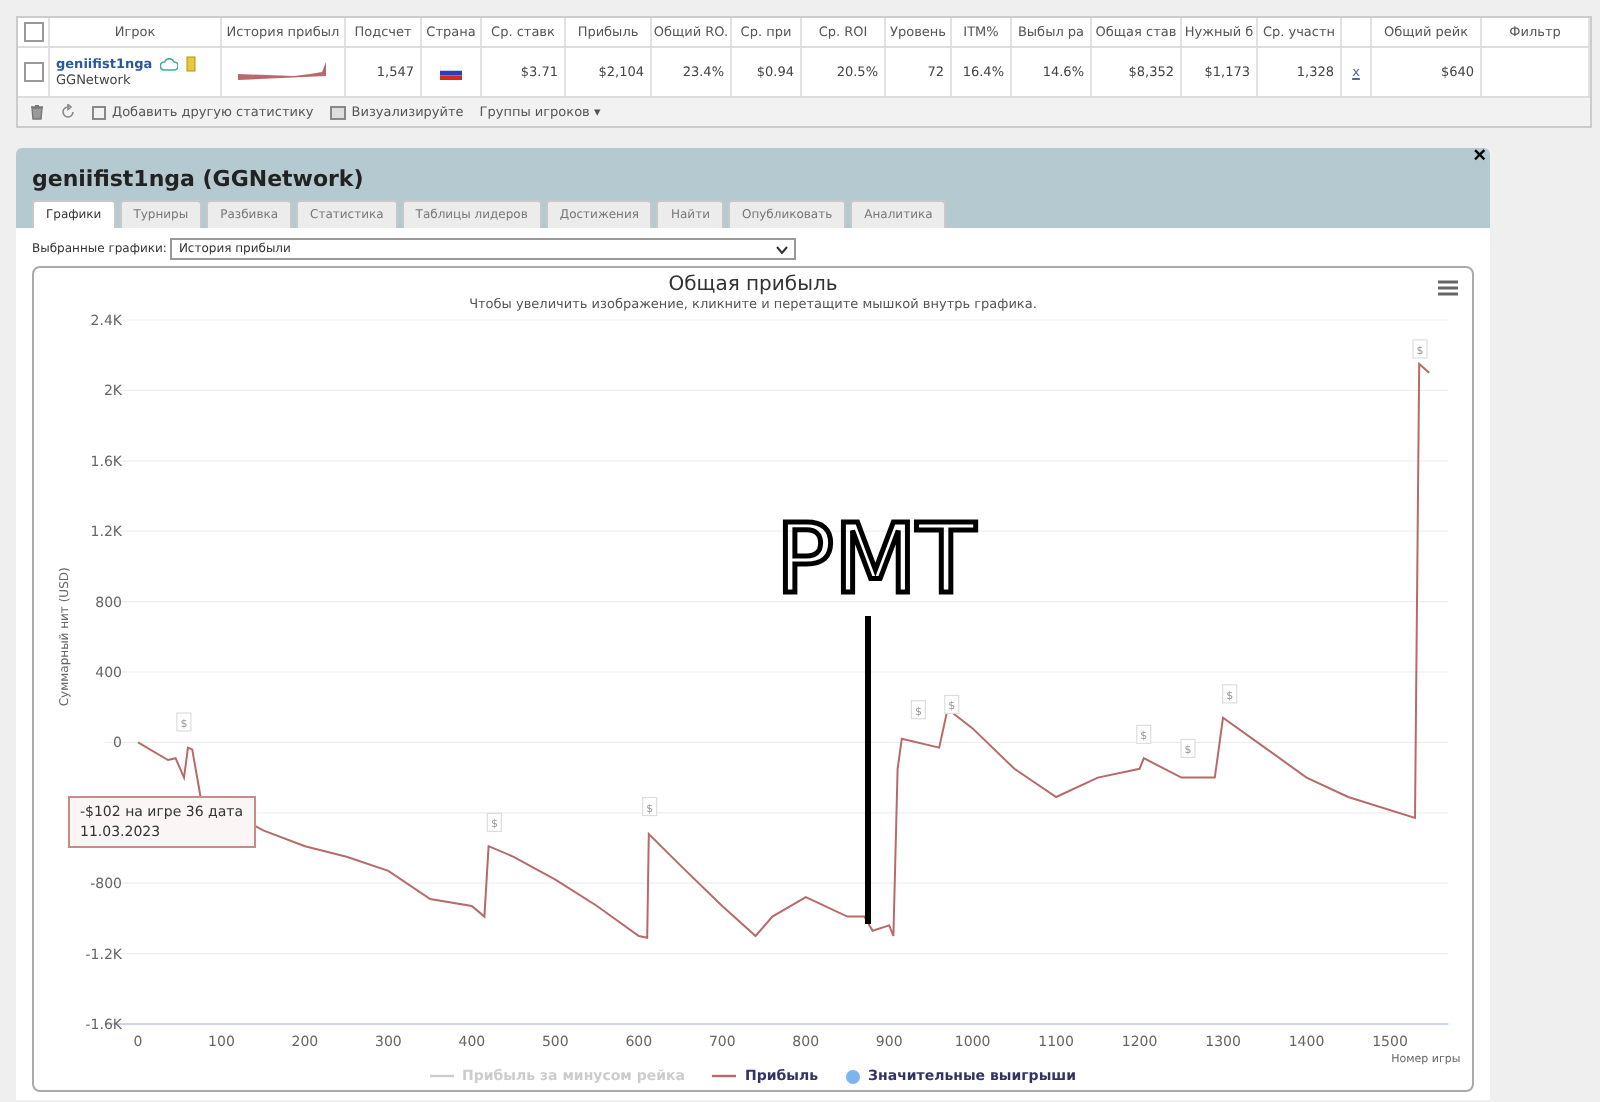 This screenshot has width=1600, height=1102. What do you see at coordinates (337, 112) in the screenshot?
I see `image-icon` at bounding box center [337, 112].